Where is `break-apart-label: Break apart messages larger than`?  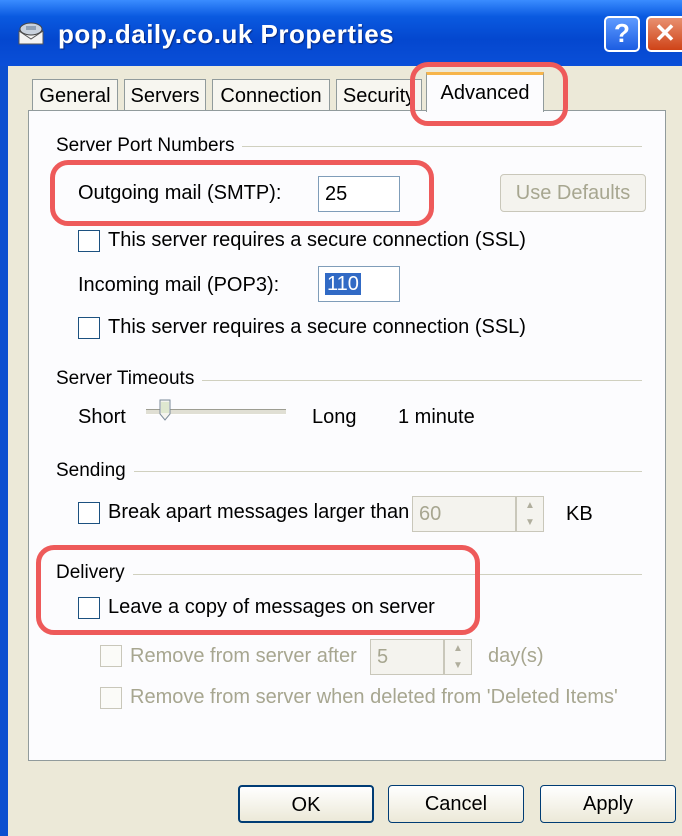 break-apart-label: Break apart messages larger than is located at coordinates (259, 512).